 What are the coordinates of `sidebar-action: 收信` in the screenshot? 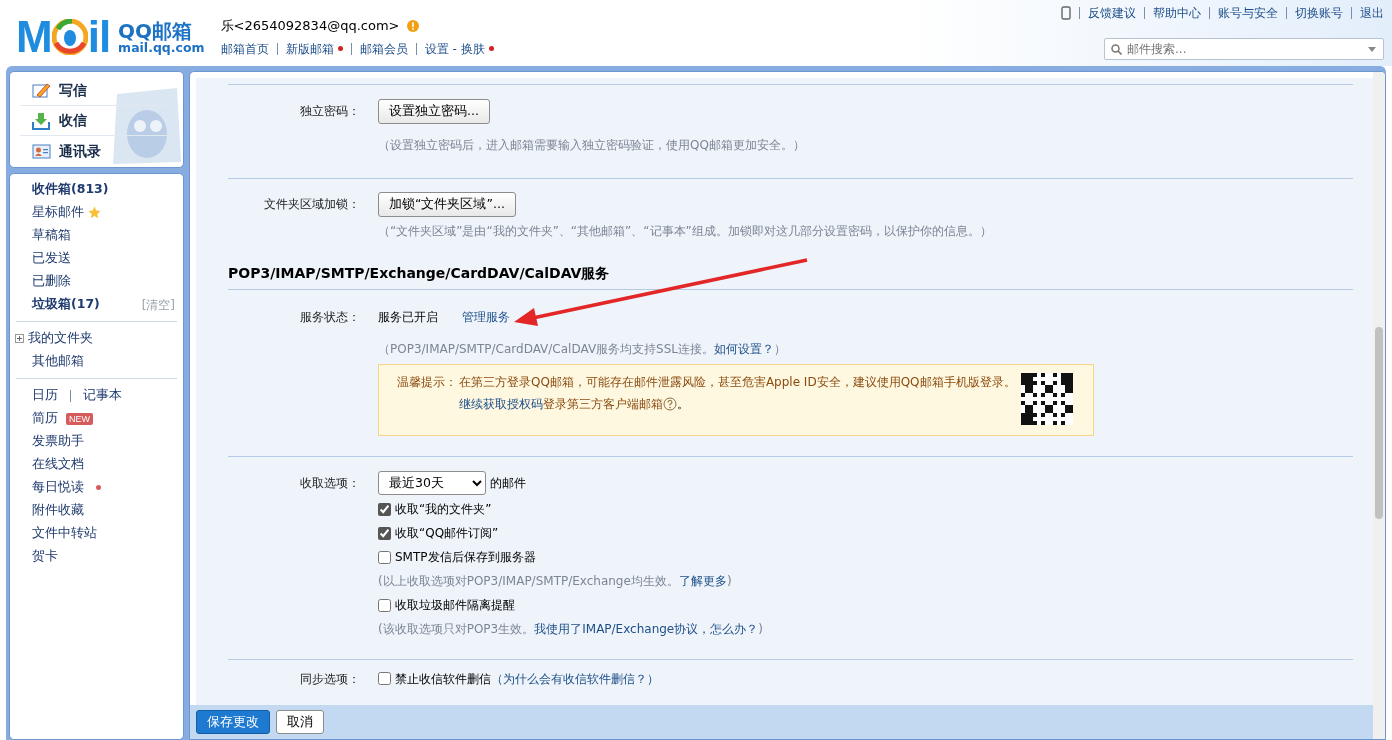 It's located at (96, 121).